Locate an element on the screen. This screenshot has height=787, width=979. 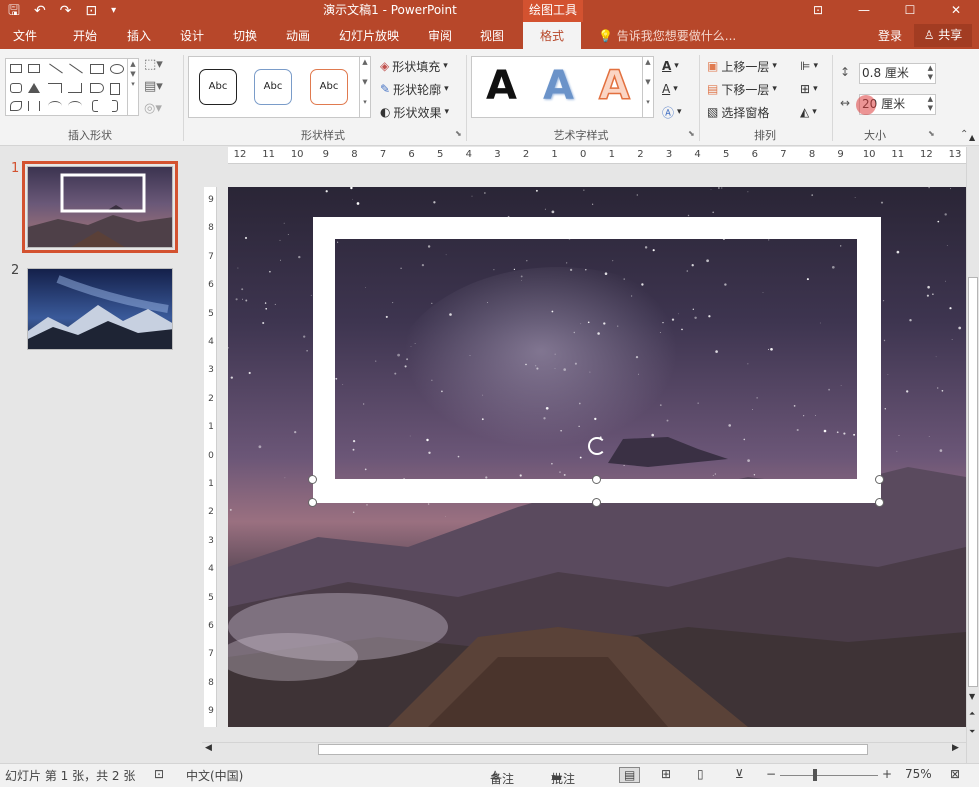
present-from-start-icon: ⊡ is located at coordinates (91, 11).